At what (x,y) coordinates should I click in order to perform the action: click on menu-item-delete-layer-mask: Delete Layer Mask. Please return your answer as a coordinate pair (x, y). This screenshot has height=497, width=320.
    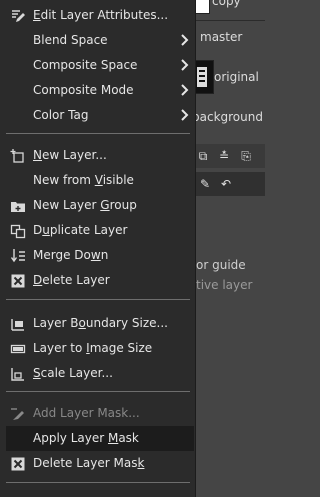
    Looking at the image, I should click on (100, 463).